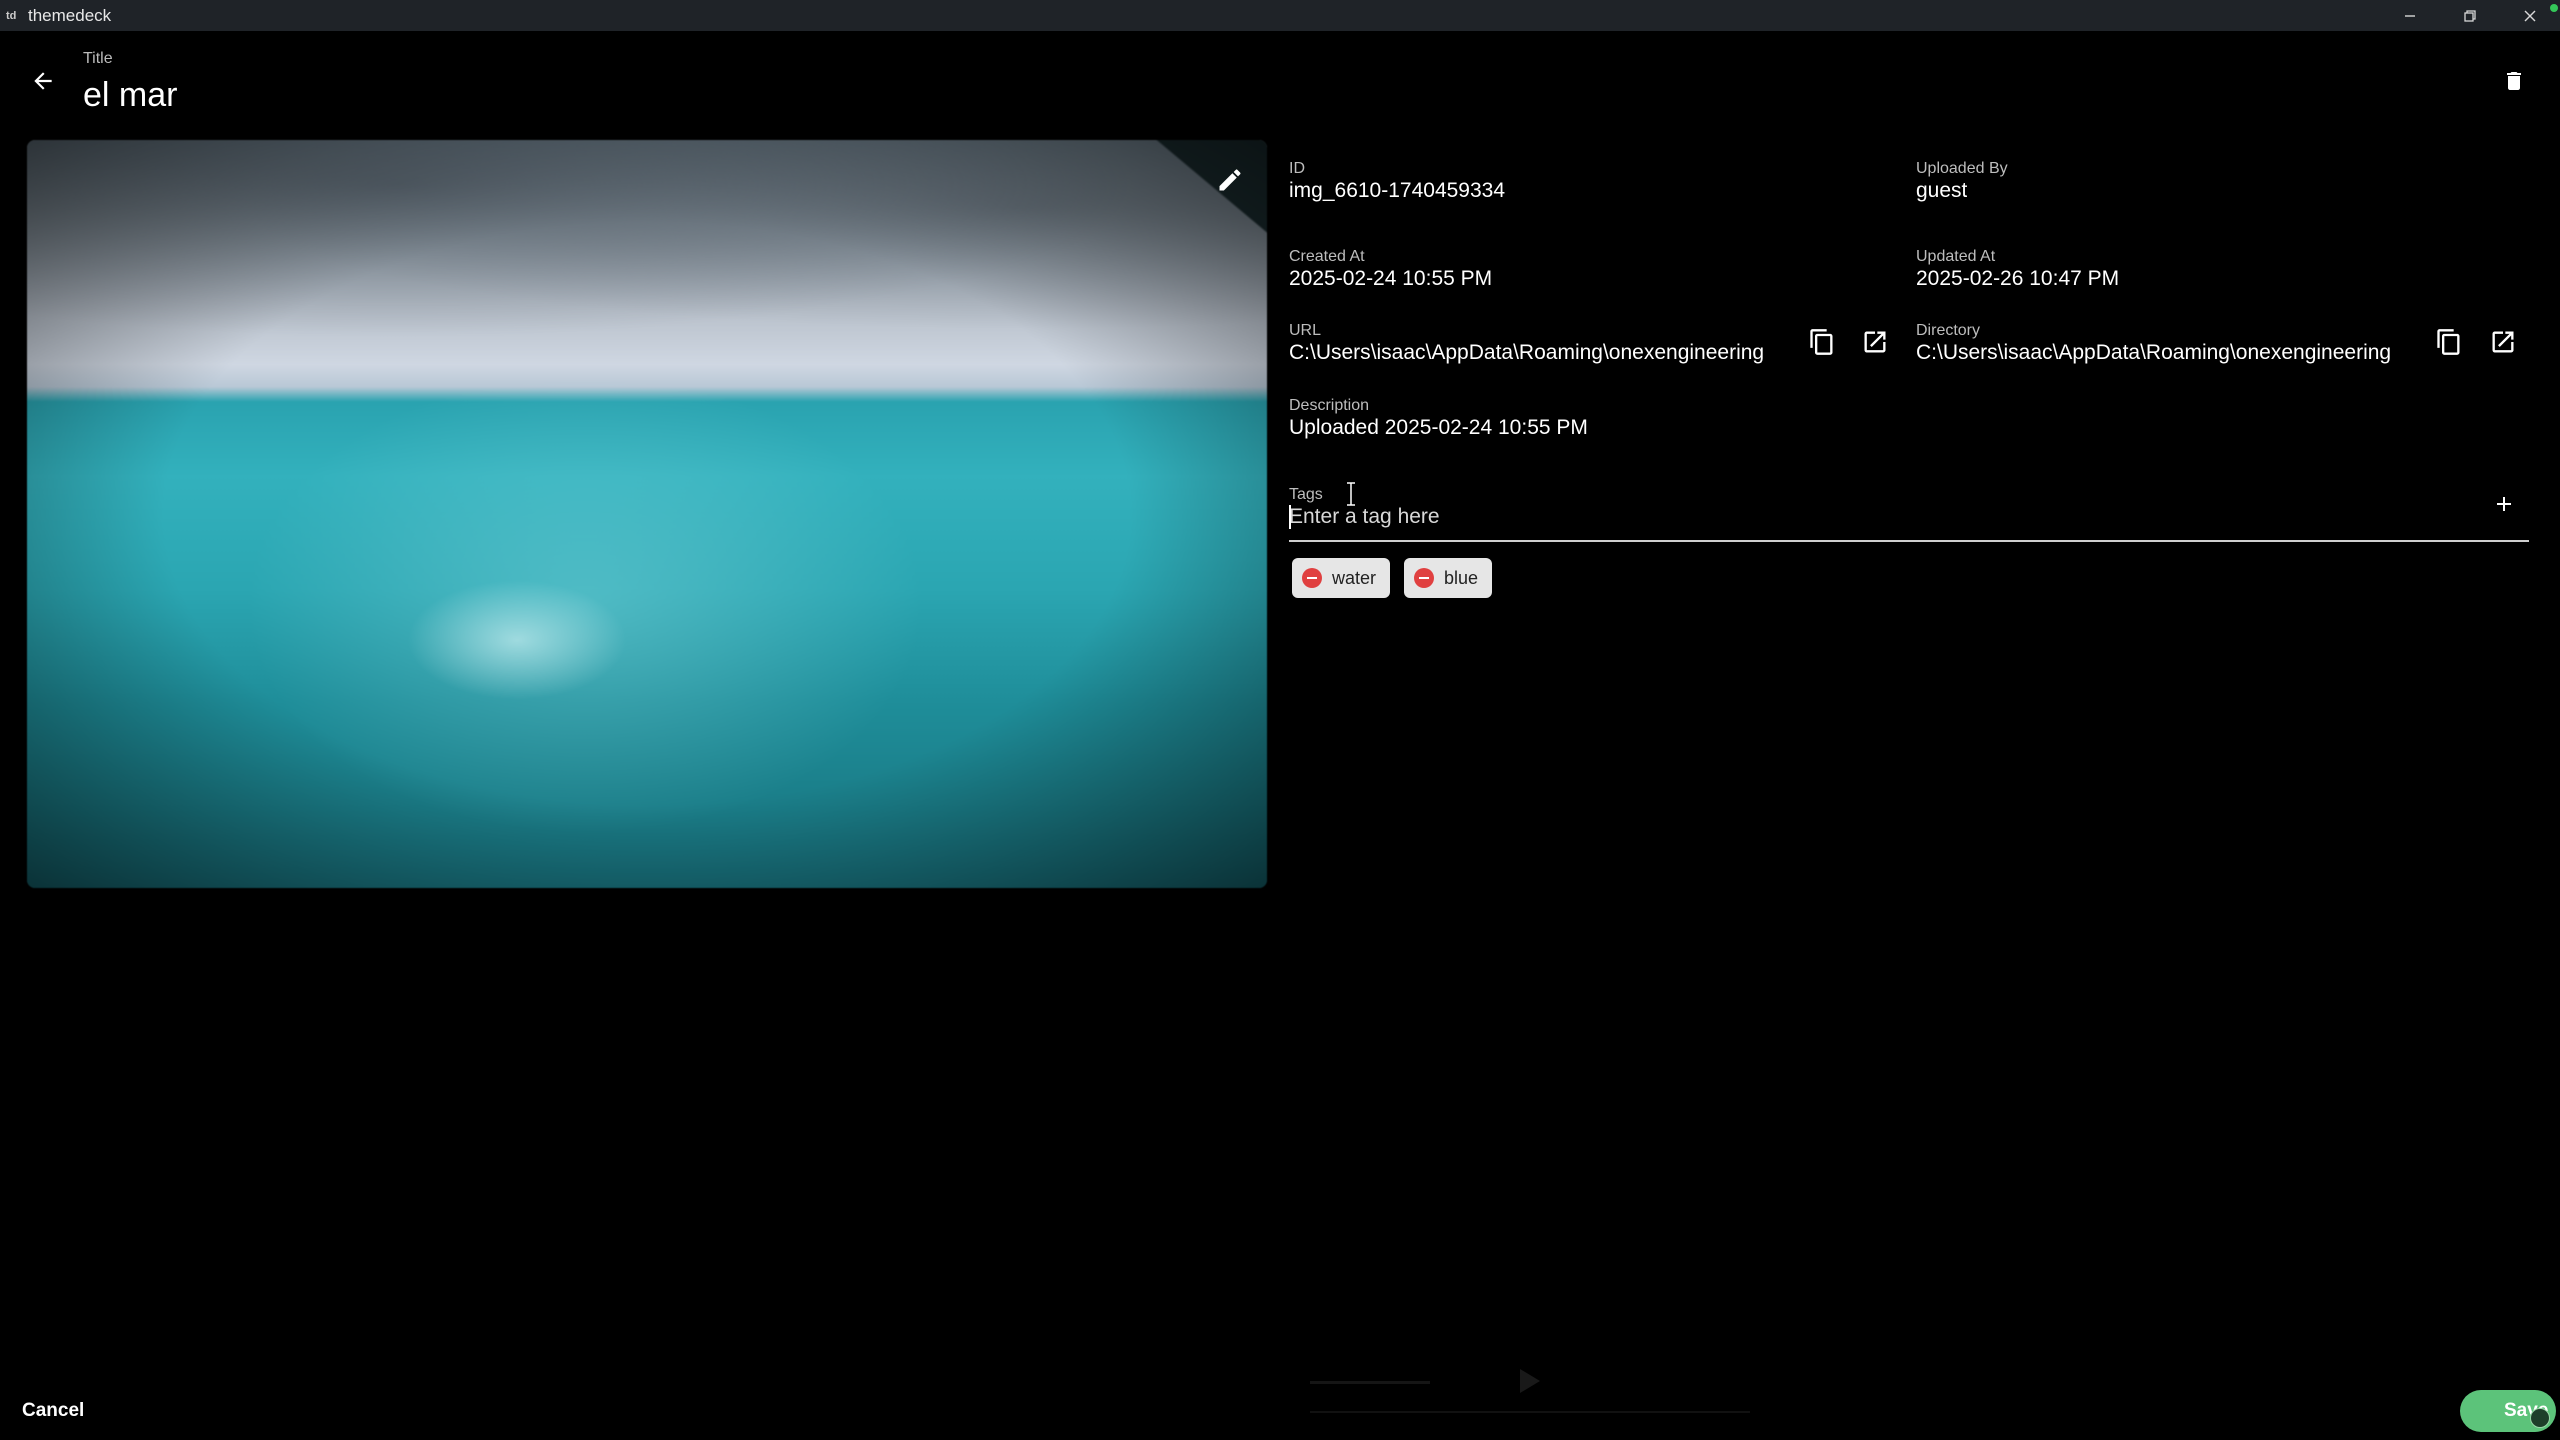 This screenshot has width=2560, height=1440. Describe the element at coordinates (1290, 517) in the screenshot. I see `text-caret` at that location.